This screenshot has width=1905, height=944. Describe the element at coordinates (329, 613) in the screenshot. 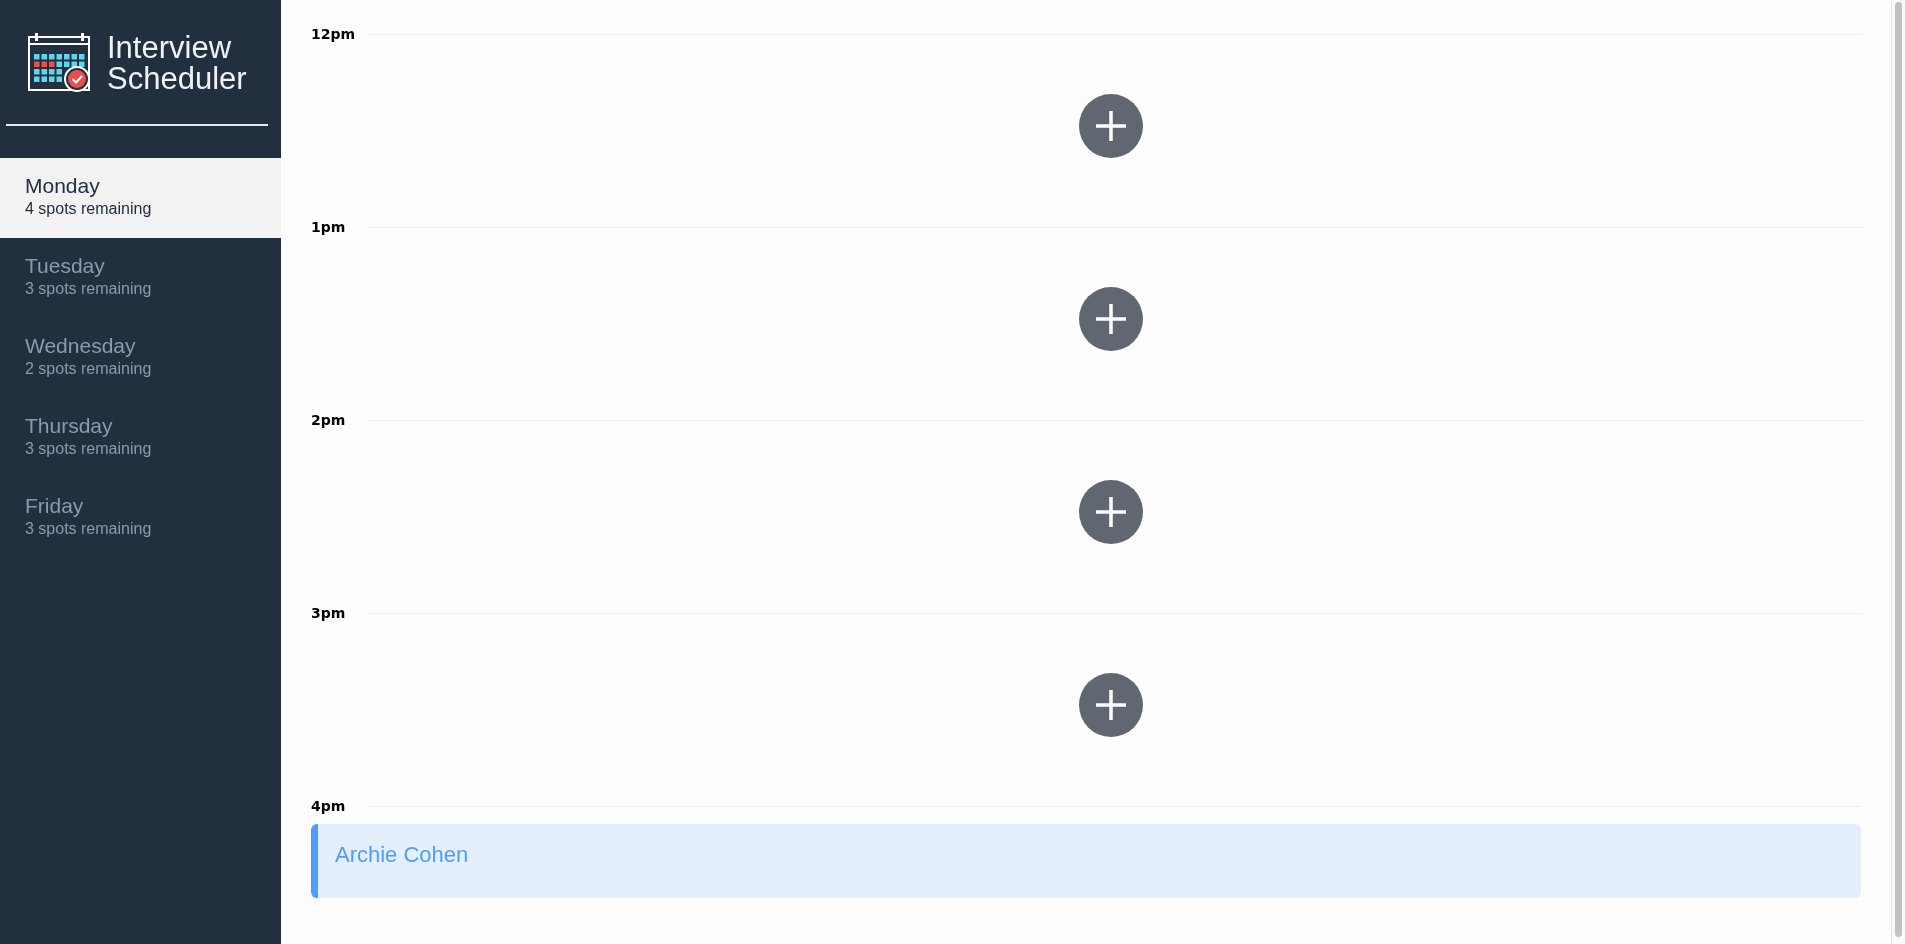

I see `slot-time: 3pm` at that location.